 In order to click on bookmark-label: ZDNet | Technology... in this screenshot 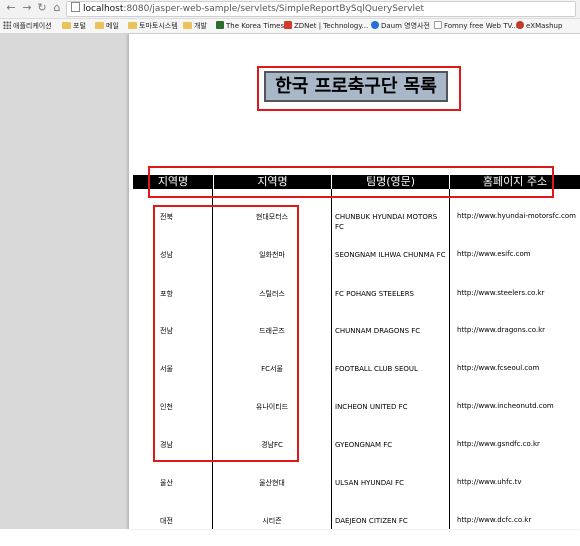, I will do `click(331, 26)`.